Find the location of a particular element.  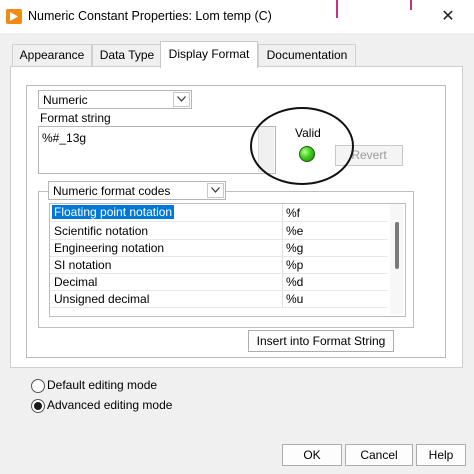

list-item: Engineering notation %g is located at coordinates (219, 248).